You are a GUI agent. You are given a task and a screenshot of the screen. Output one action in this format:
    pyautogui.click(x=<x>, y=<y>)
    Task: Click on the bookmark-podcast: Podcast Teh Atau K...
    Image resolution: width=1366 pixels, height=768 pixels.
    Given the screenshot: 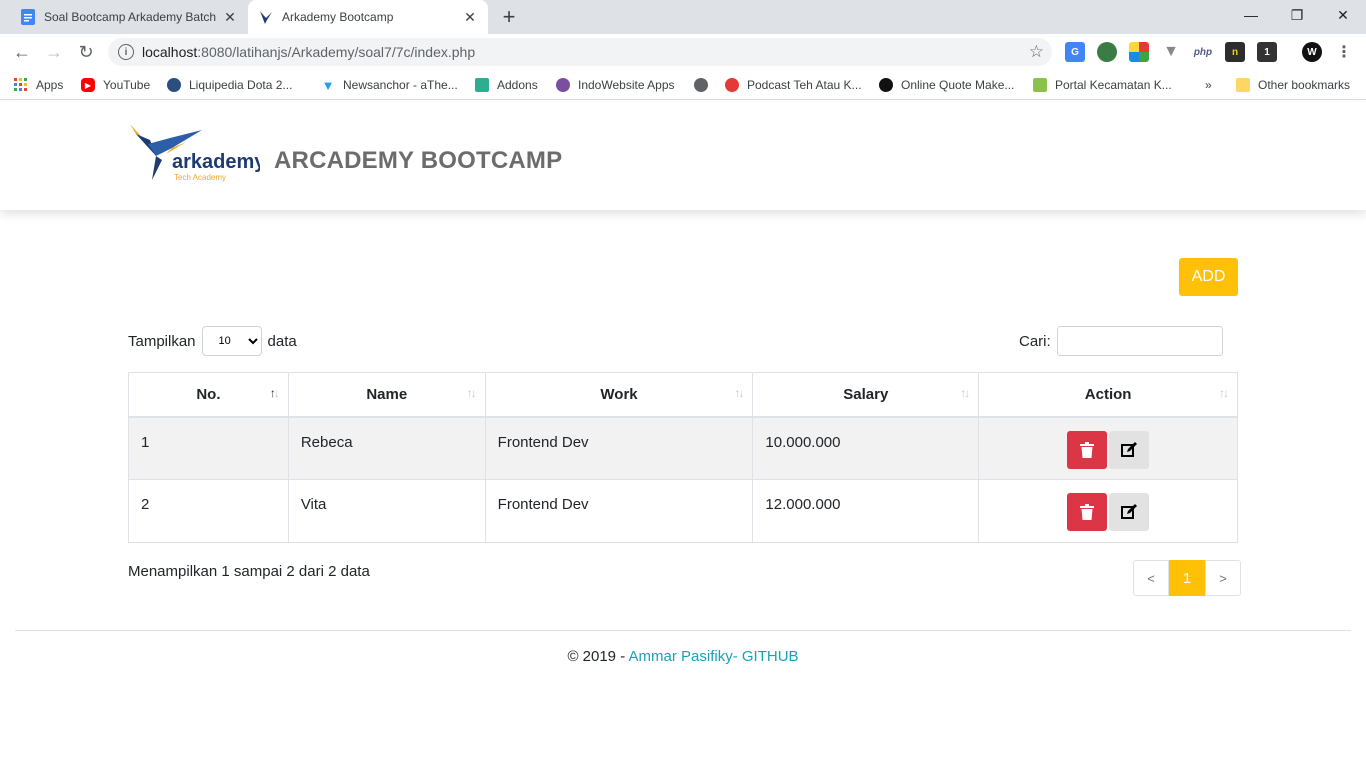 What is the action you would take?
    pyautogui.click(x=793, y=85)
    